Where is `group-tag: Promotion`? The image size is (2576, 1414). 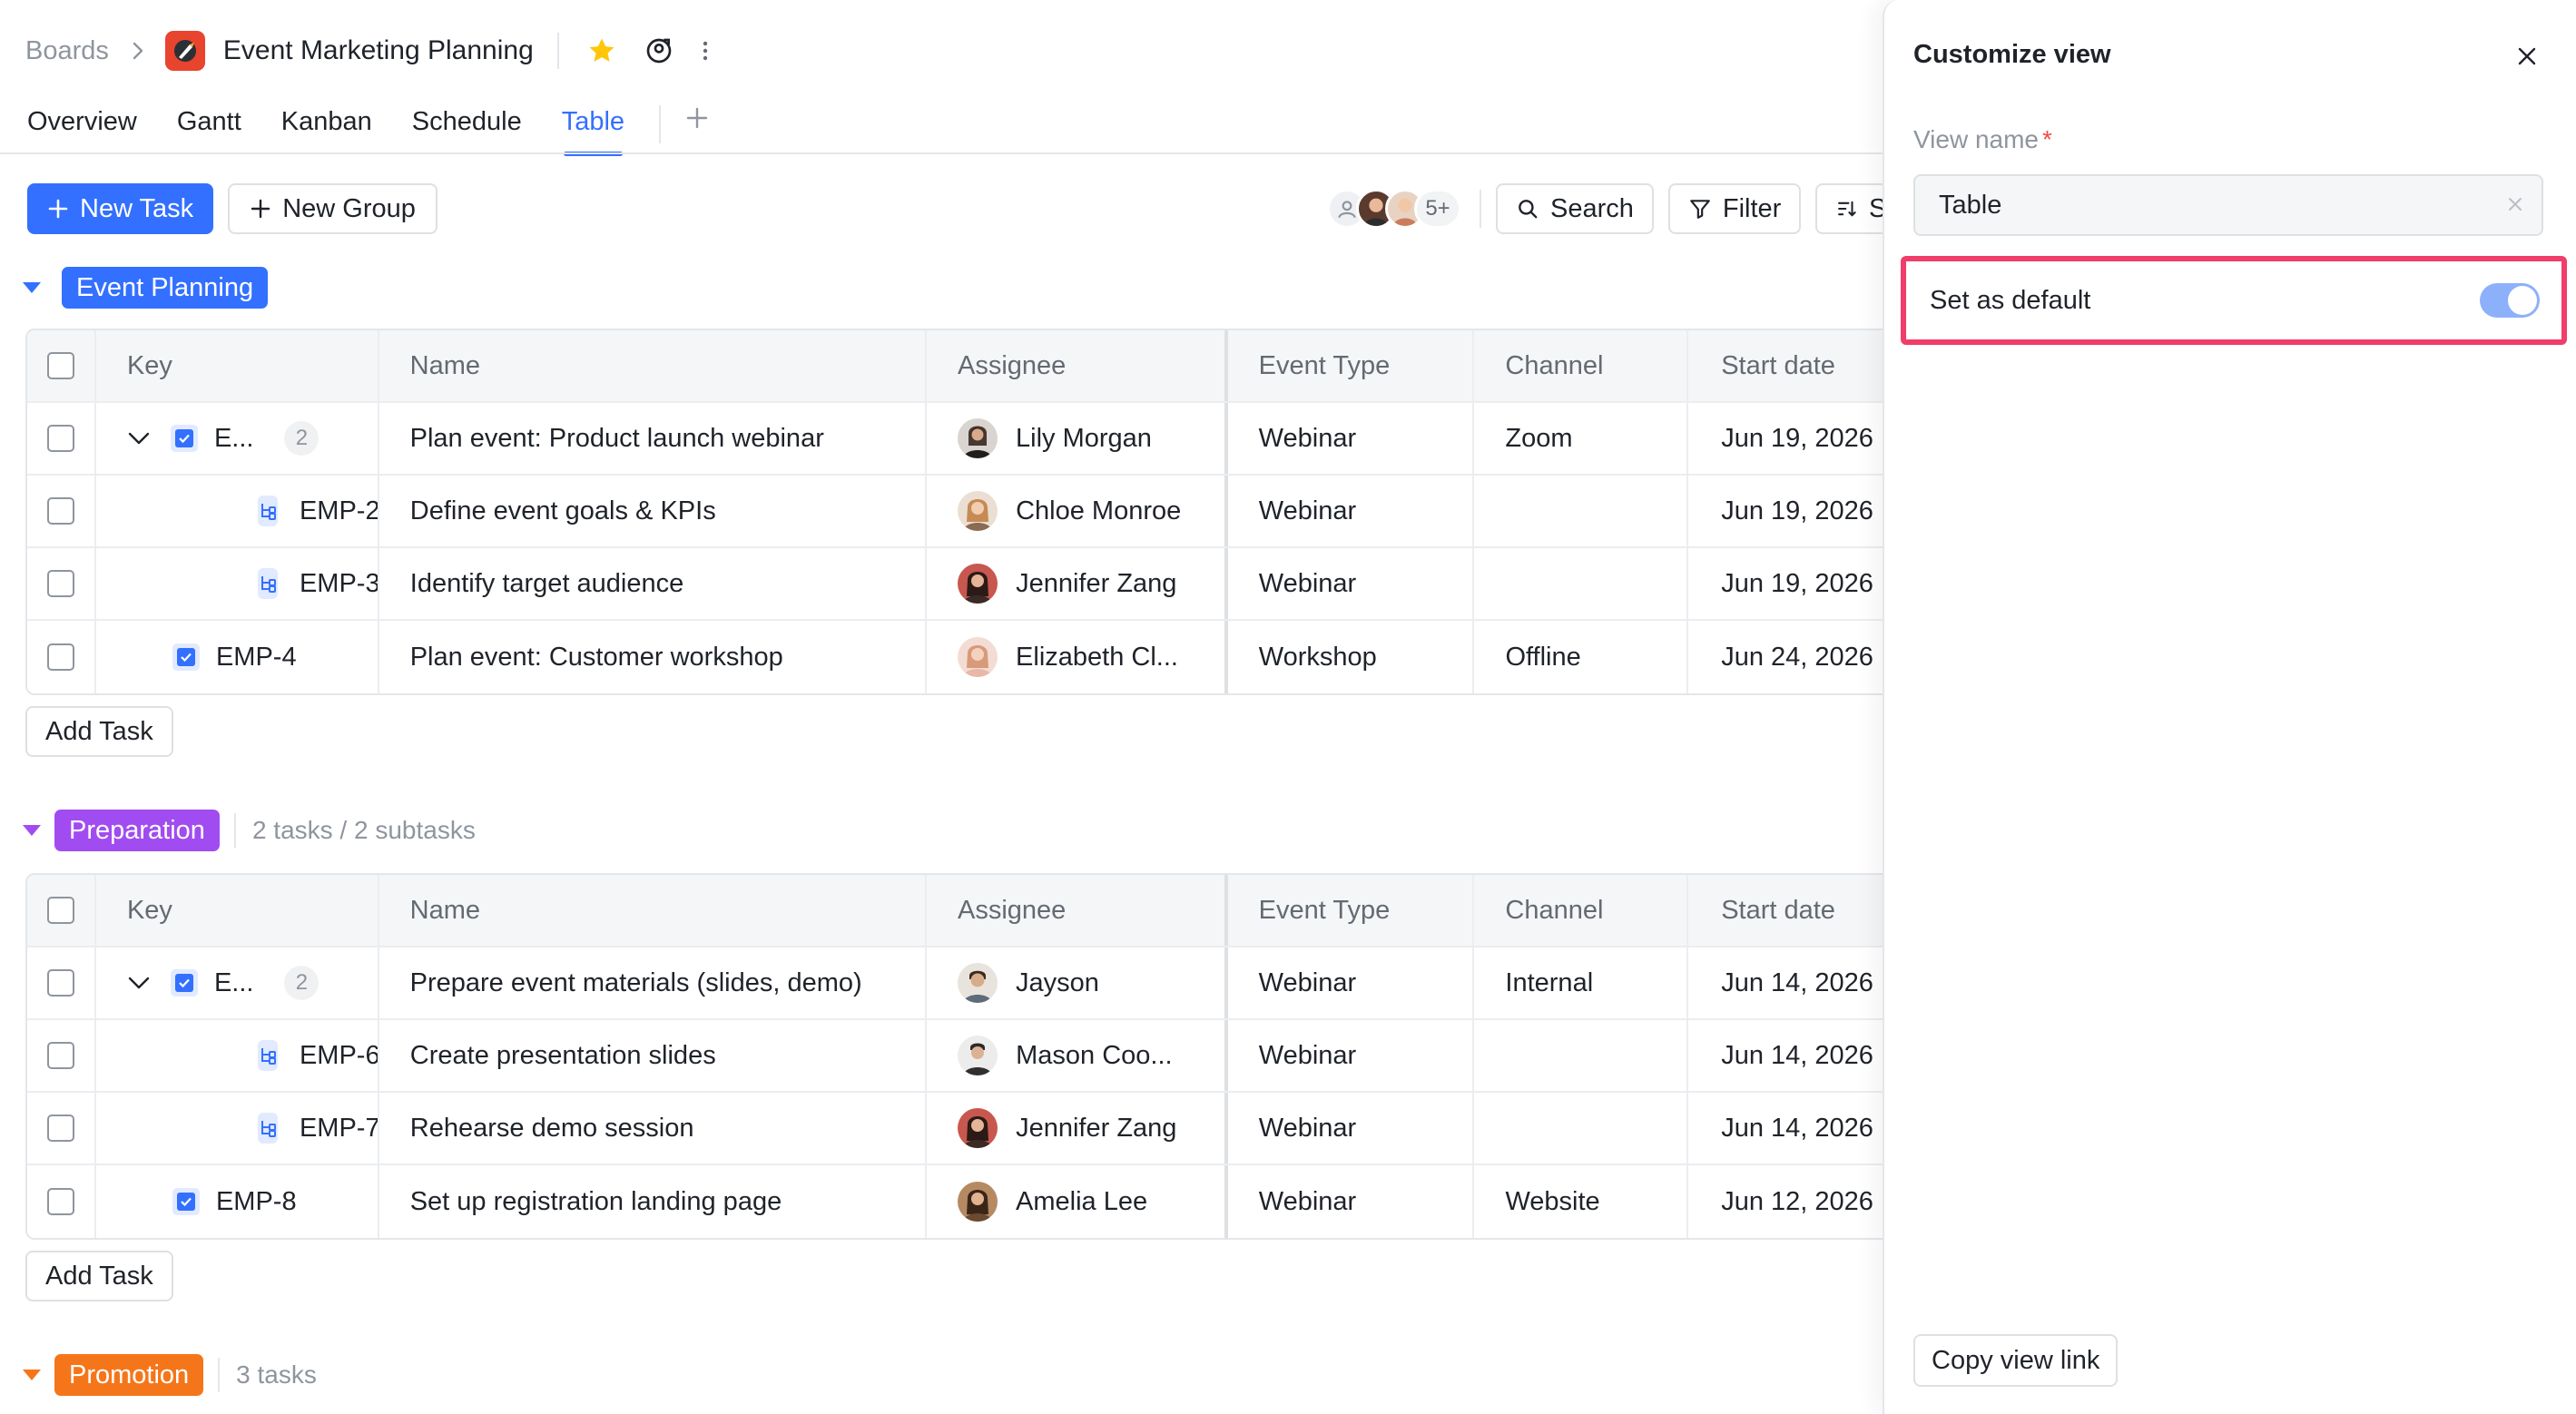
group-tag: Promotion is located at coordinates (129, 1375).